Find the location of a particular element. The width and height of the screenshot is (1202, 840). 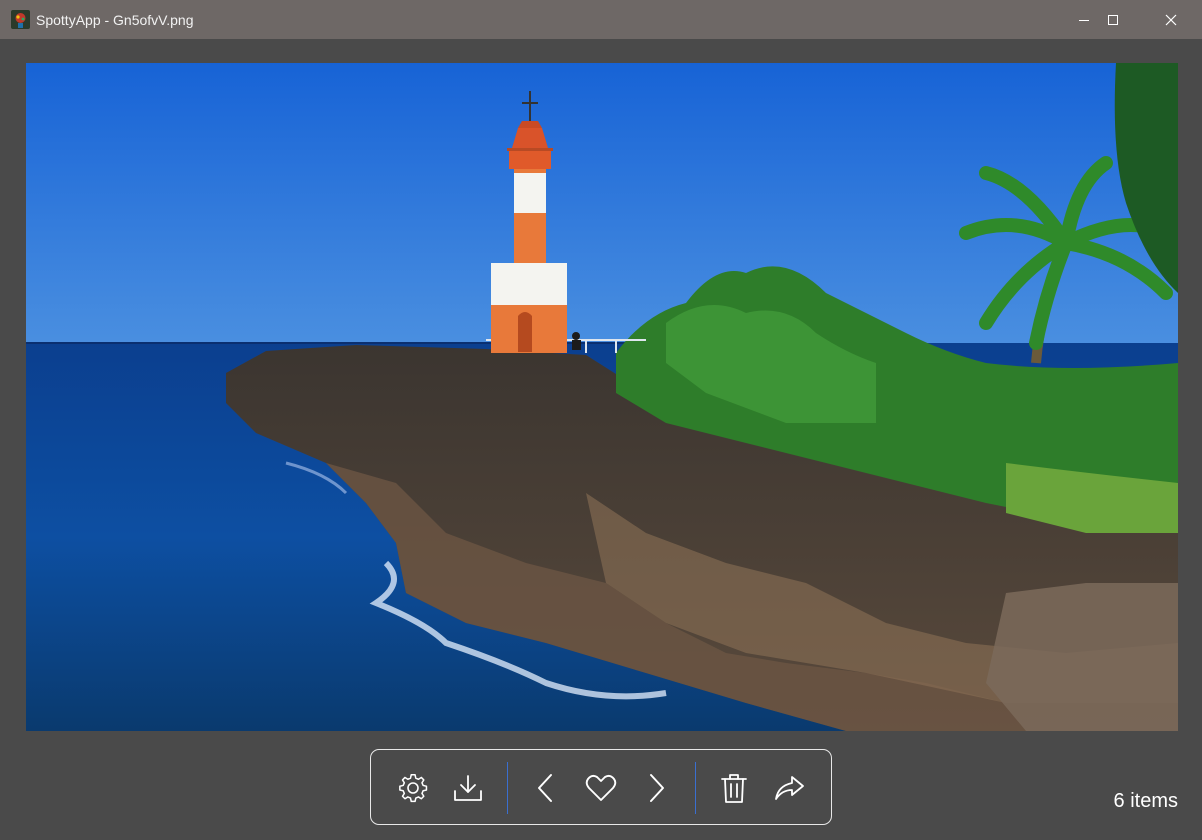

chevron-left-icon is located at coordinates (545, 788).